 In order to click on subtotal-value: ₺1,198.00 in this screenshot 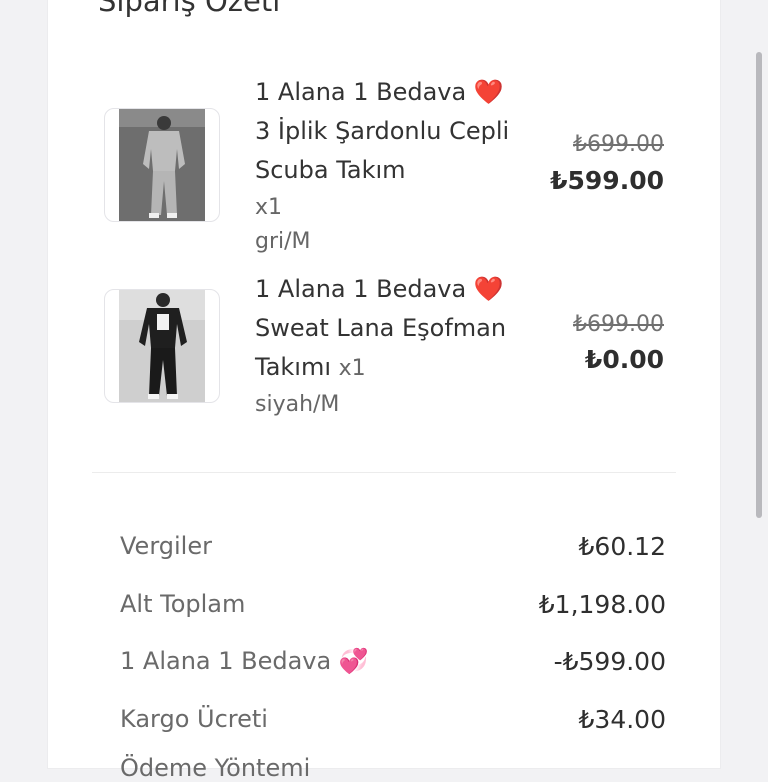, I will do `click(602, 604)`.